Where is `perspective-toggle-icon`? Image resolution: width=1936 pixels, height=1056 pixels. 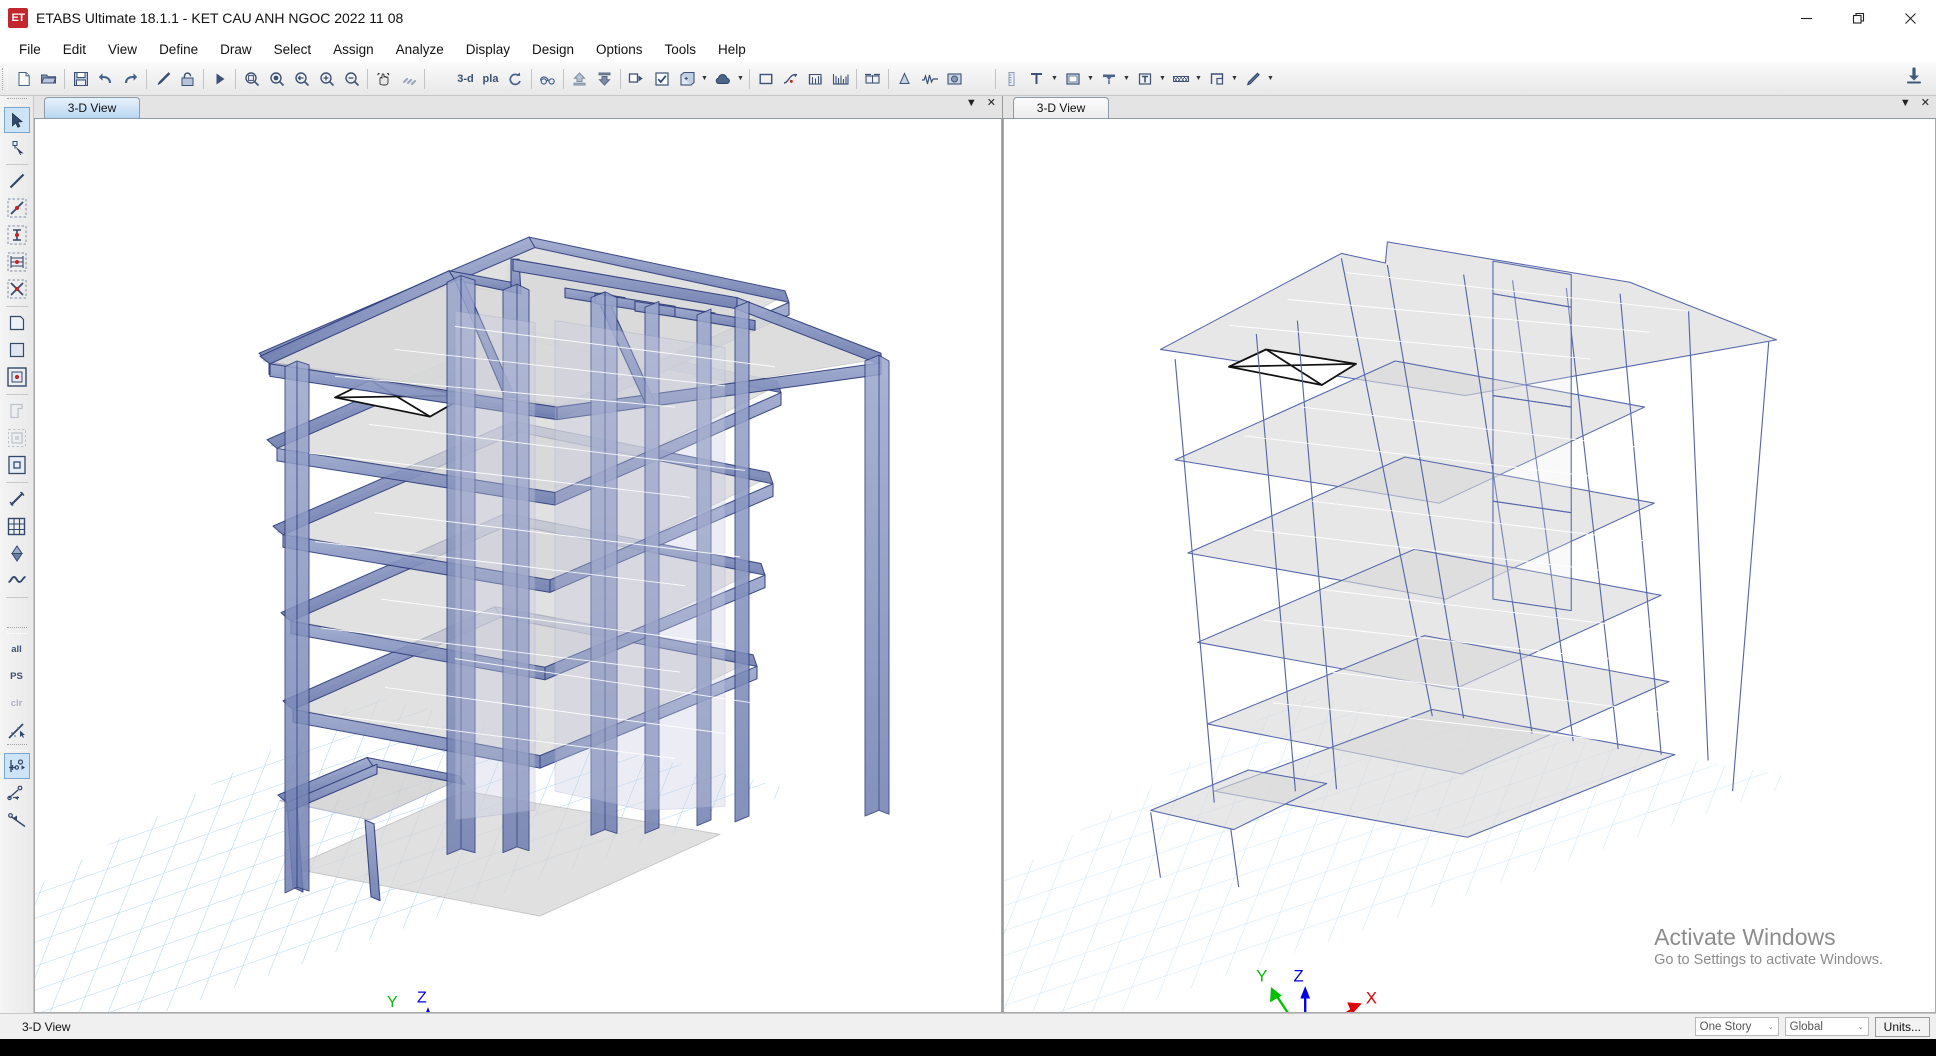 perspective-toggle-icon is located at coordinates (547, 79).